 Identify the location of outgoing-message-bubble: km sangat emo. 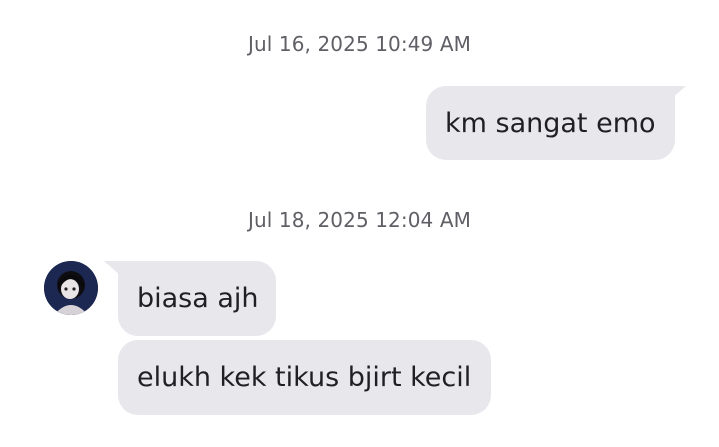
(550, 123).